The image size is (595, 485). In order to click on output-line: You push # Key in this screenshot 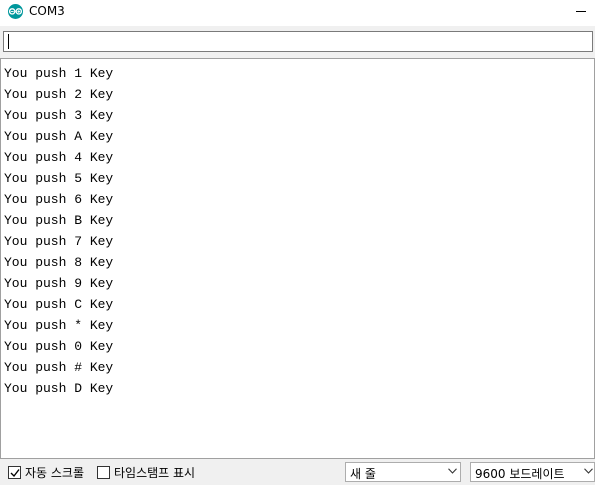, I will do `click(59, 367)`.